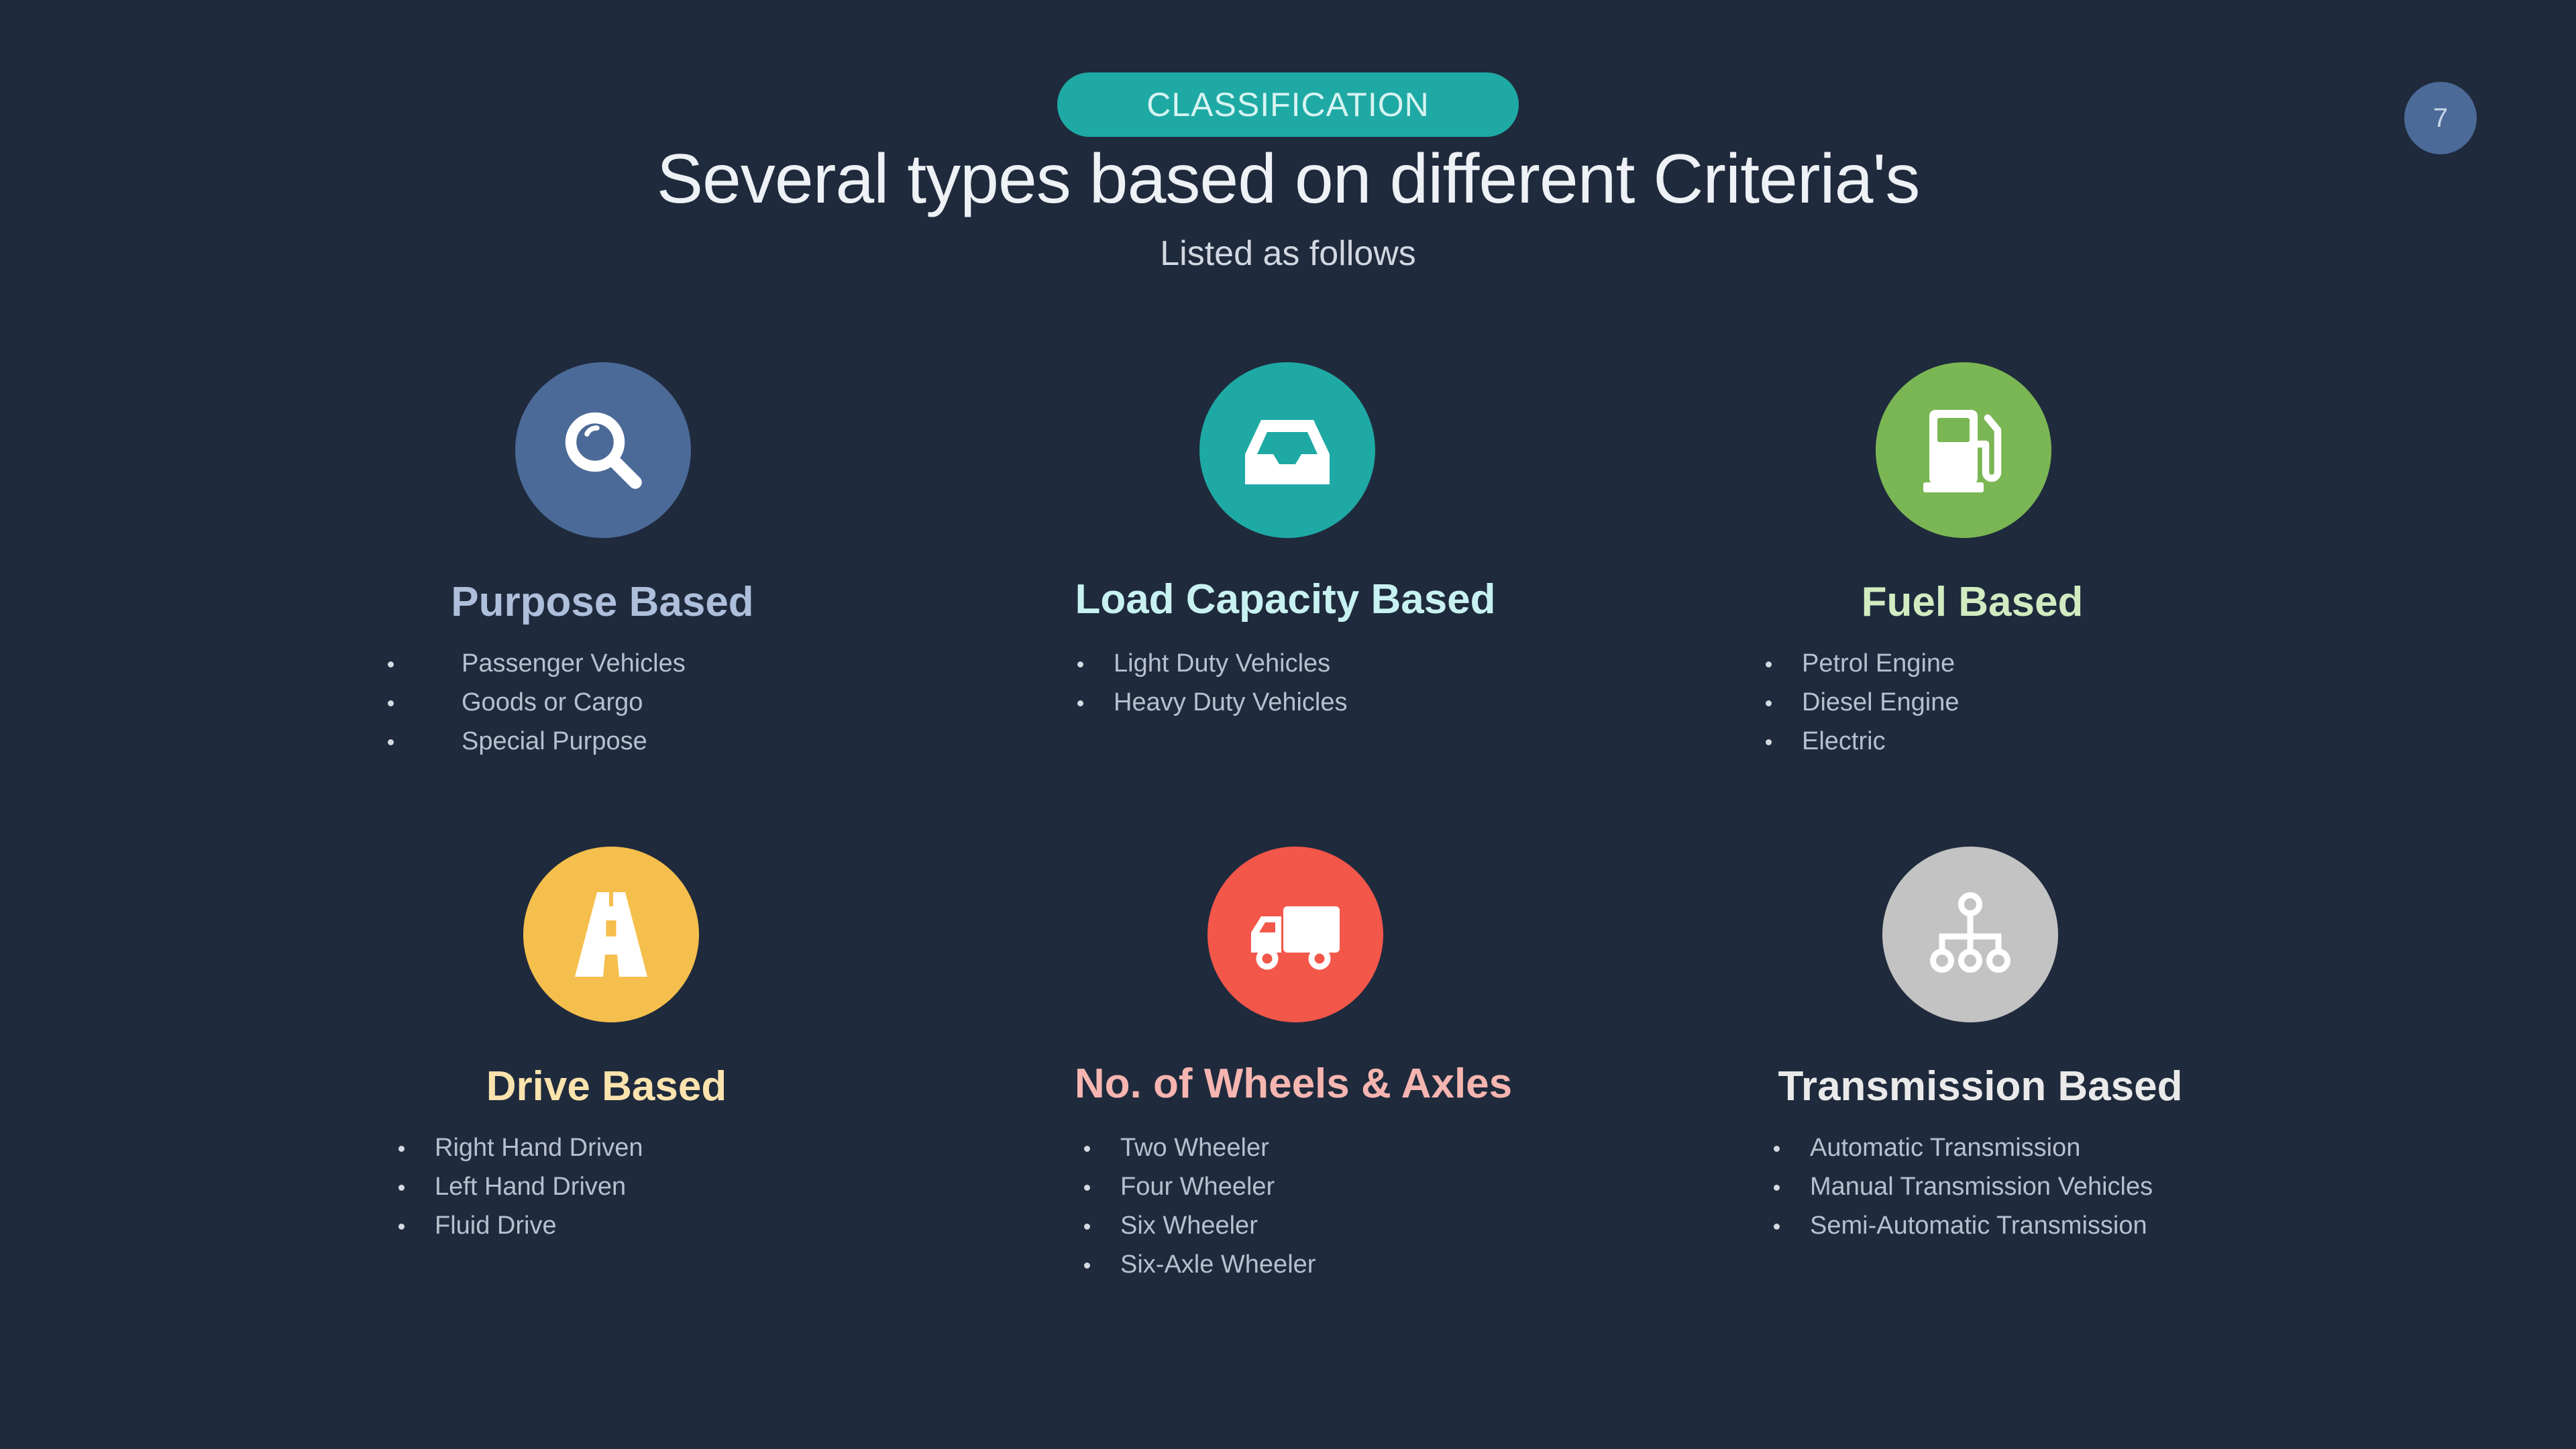  Describe the element at coordinates (520, 1147) in the screenshot. I see `list-item: Right Hand Driven` at that location.